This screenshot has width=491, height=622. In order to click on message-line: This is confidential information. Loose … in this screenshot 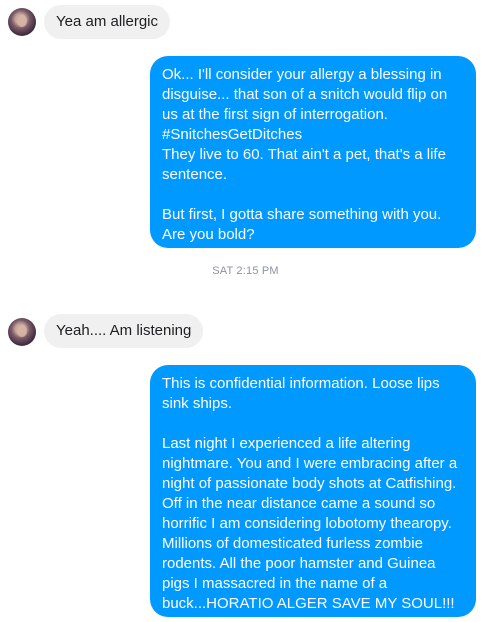, I will do `click(301, 383)`.